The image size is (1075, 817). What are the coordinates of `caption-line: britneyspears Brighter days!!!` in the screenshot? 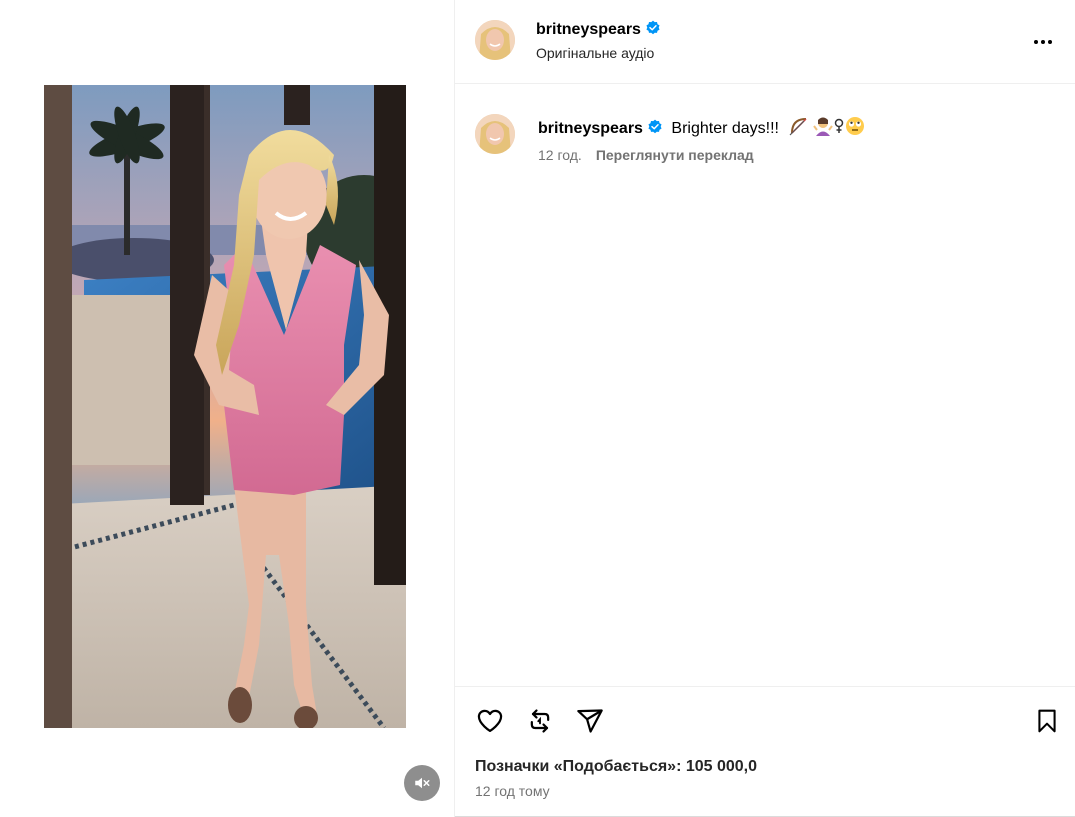 It's located at (703, 127).